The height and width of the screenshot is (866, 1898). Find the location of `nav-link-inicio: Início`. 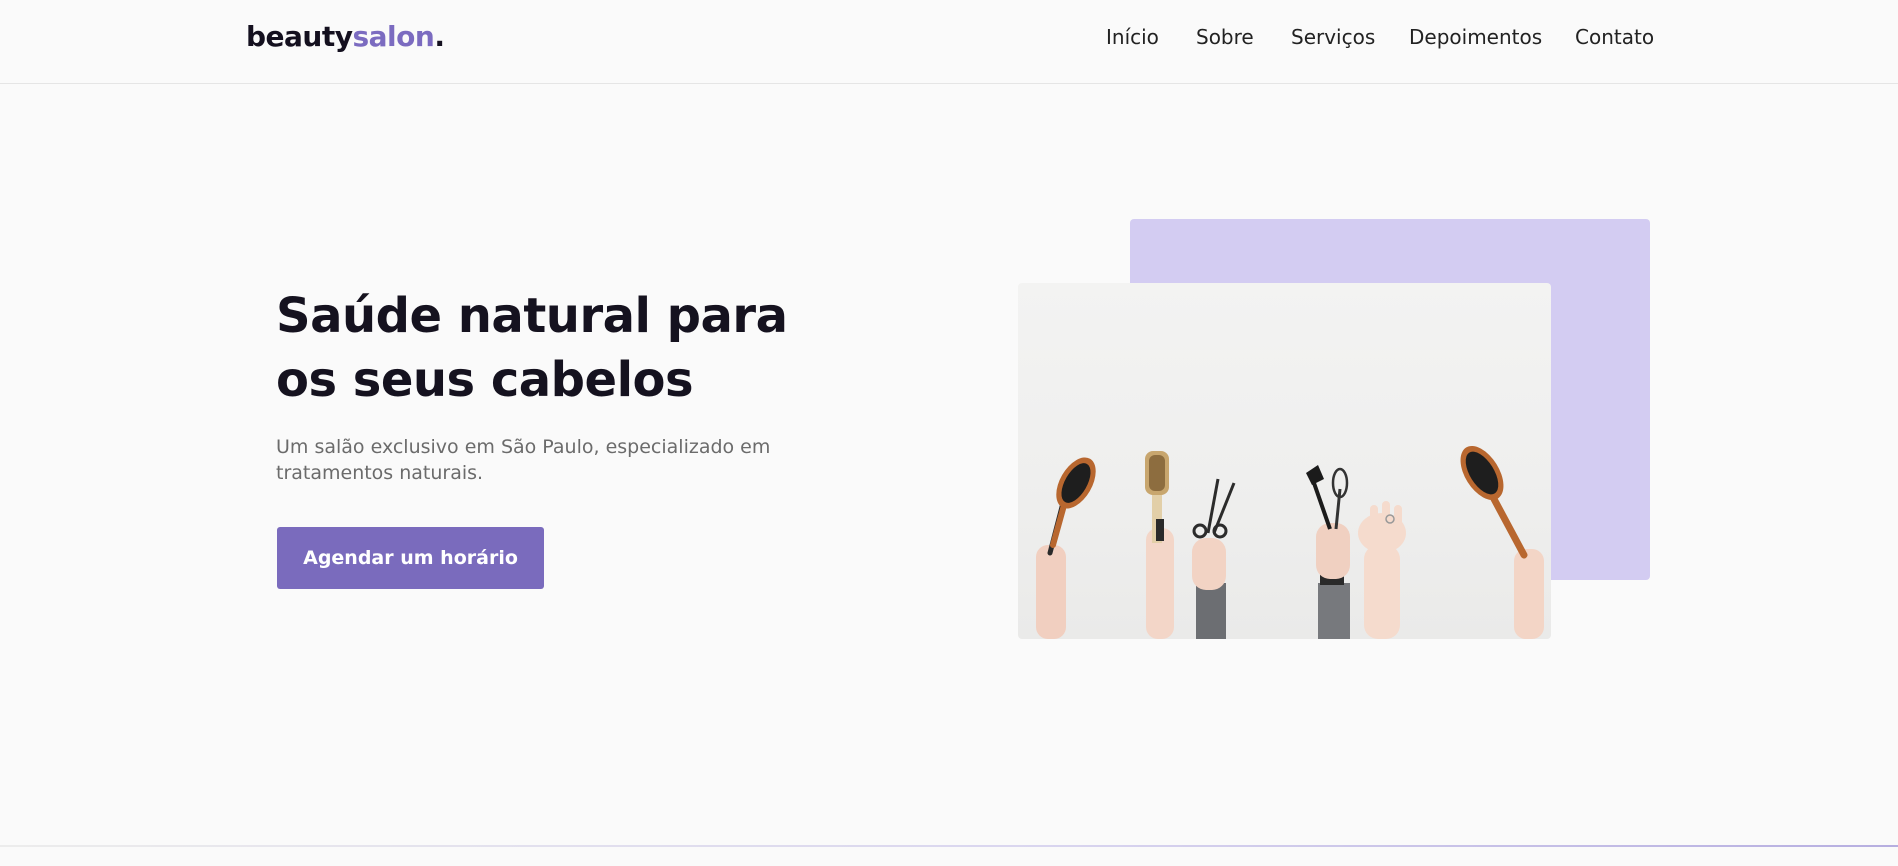

nav-link-inicio: Início is located at coordinates (1132, 37).